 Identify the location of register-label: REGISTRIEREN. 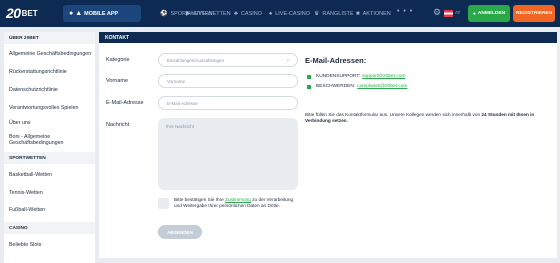
(534, 13).